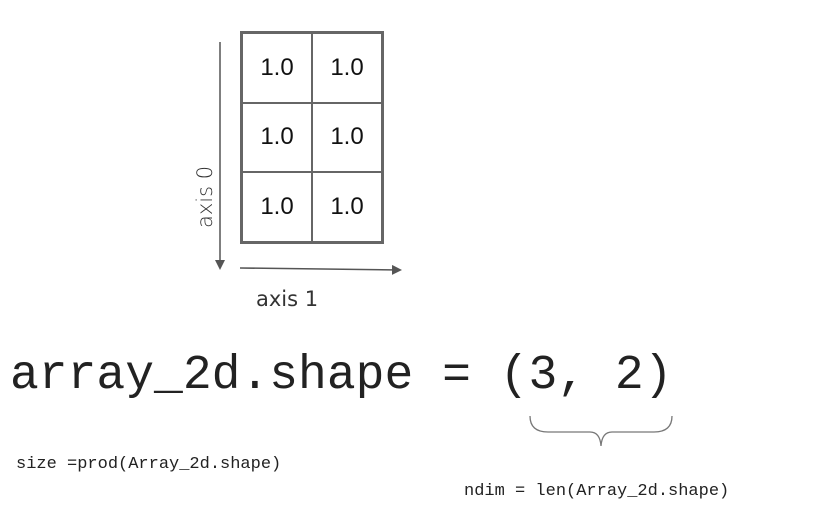  Describe the element at coordinates (205, 196) in the screenshot. I see `axis0-label: axis 0` at that location.